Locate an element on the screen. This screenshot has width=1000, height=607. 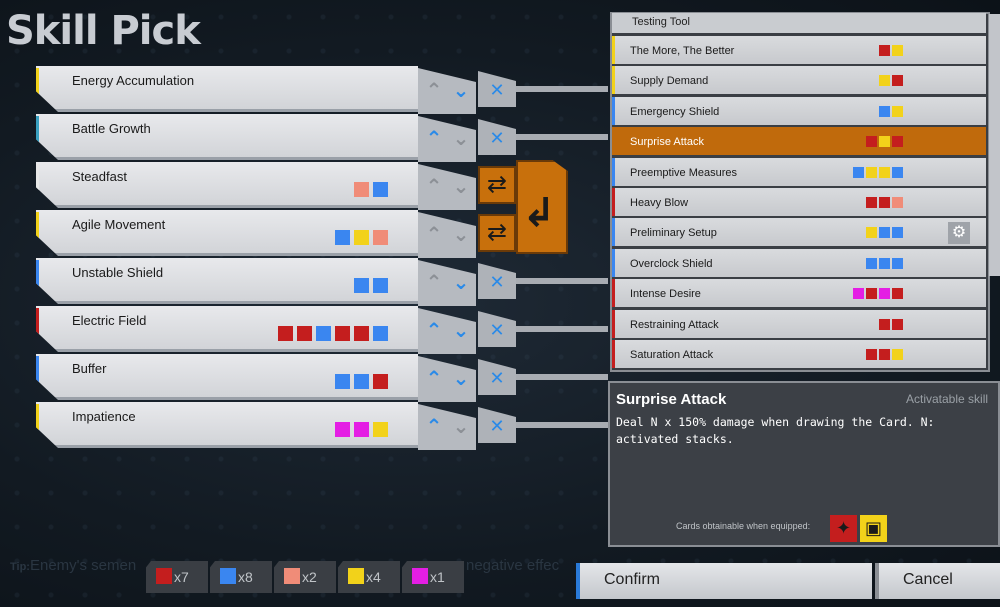
skill-list-item: Saturation Attack is located at coordinates (799, 354).